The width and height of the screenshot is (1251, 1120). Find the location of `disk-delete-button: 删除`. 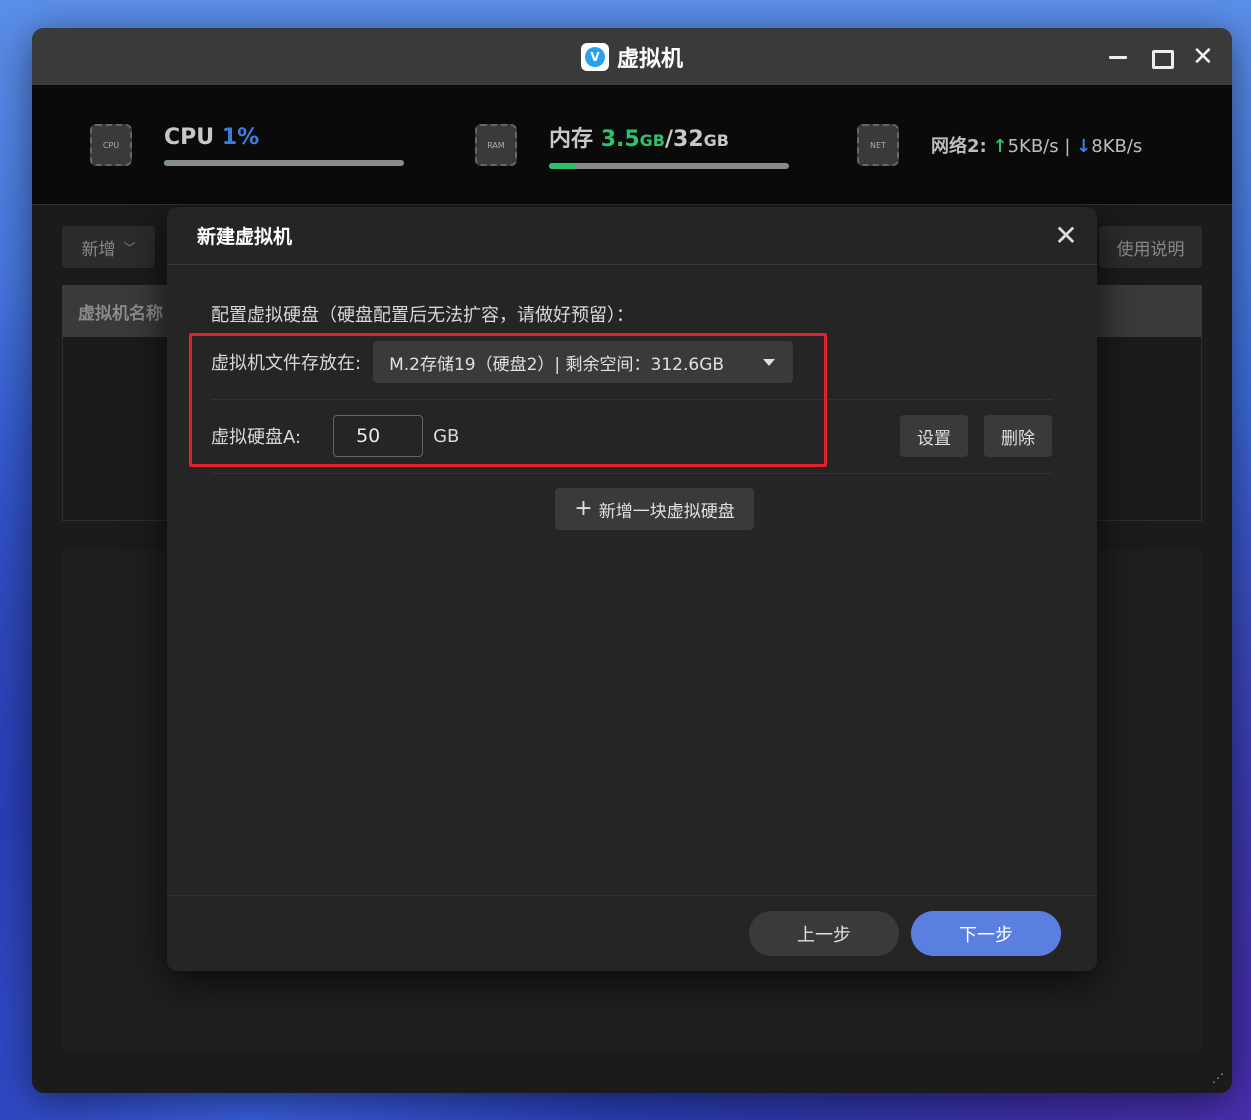

disk-delete-button: 删除 is located at coordinates (1018, 436).